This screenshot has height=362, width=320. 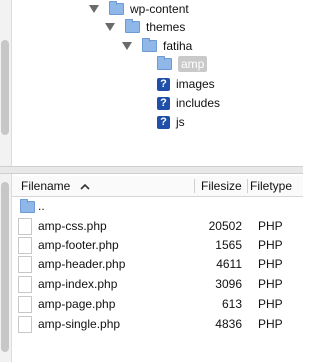 I want to click on tree-item-images: ? images, so click(x=186, y=84).